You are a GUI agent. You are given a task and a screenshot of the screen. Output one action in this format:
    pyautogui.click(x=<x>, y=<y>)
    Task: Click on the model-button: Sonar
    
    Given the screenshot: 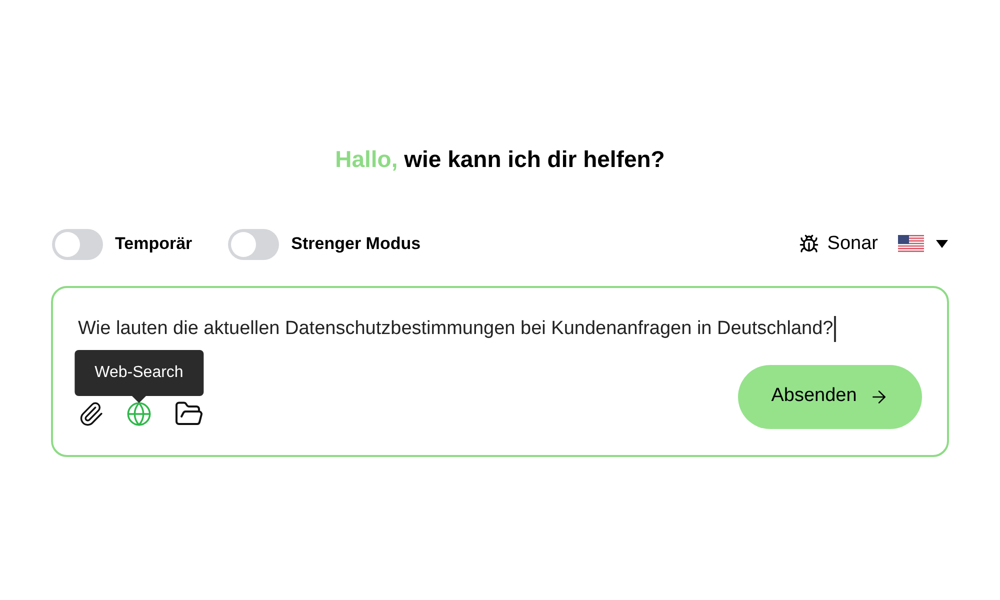 What is the action you would take?
    pyautogui.click(x=838, y=244)
    